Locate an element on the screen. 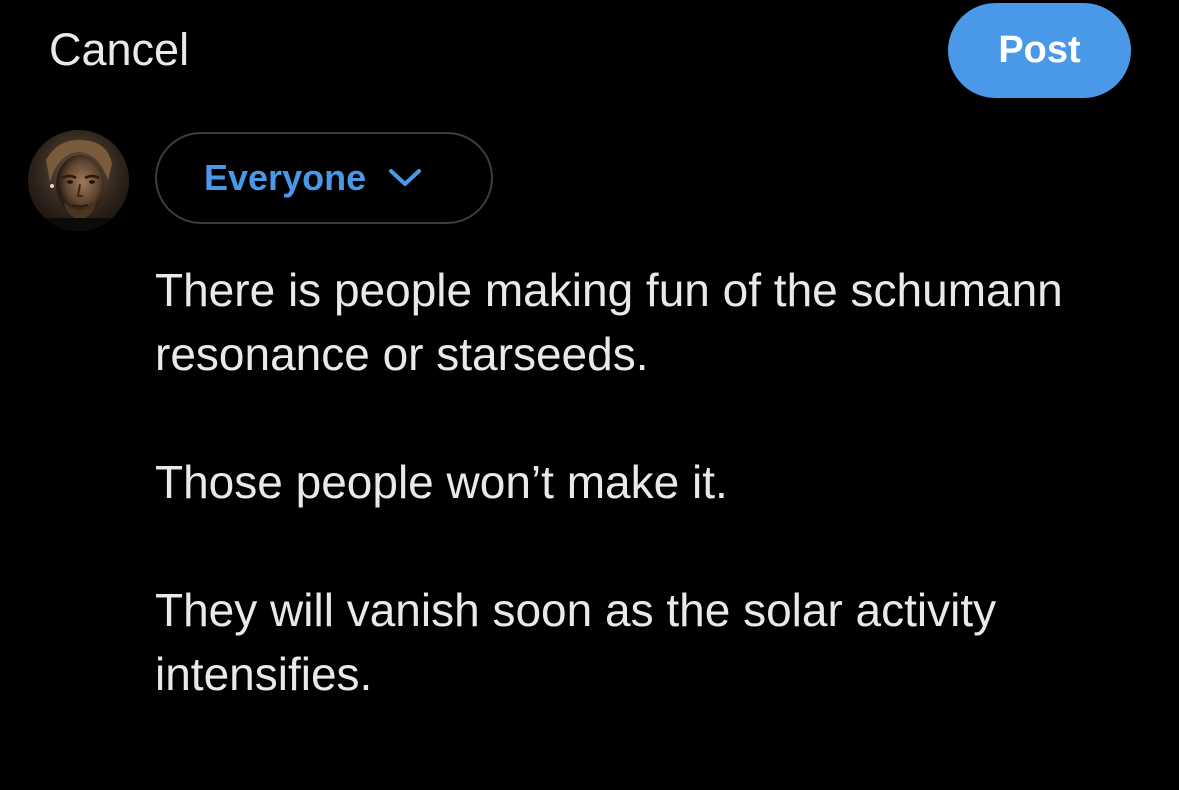 Image resolution: width=1179 pixels, height=790 pixels. post-paragraph: Those people won’t make it. is located at coordinates (441, 482).